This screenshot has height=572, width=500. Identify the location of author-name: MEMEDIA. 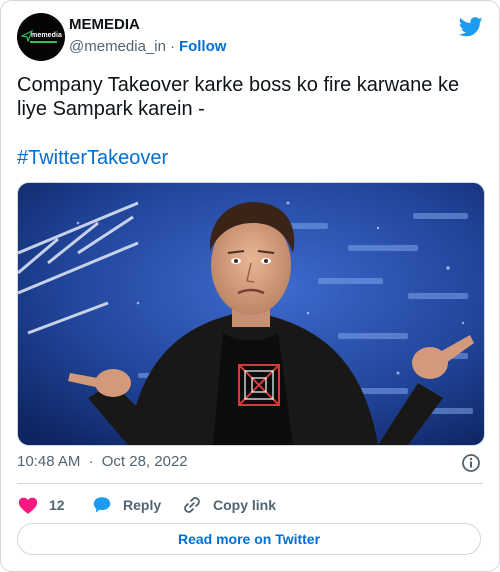
(104, 24).